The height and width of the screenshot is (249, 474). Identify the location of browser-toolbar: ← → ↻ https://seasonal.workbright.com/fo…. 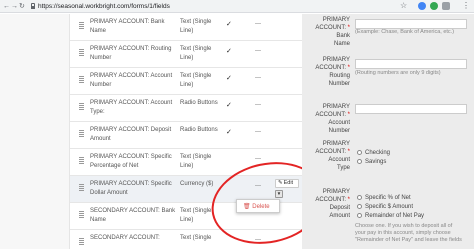
(237, 6).